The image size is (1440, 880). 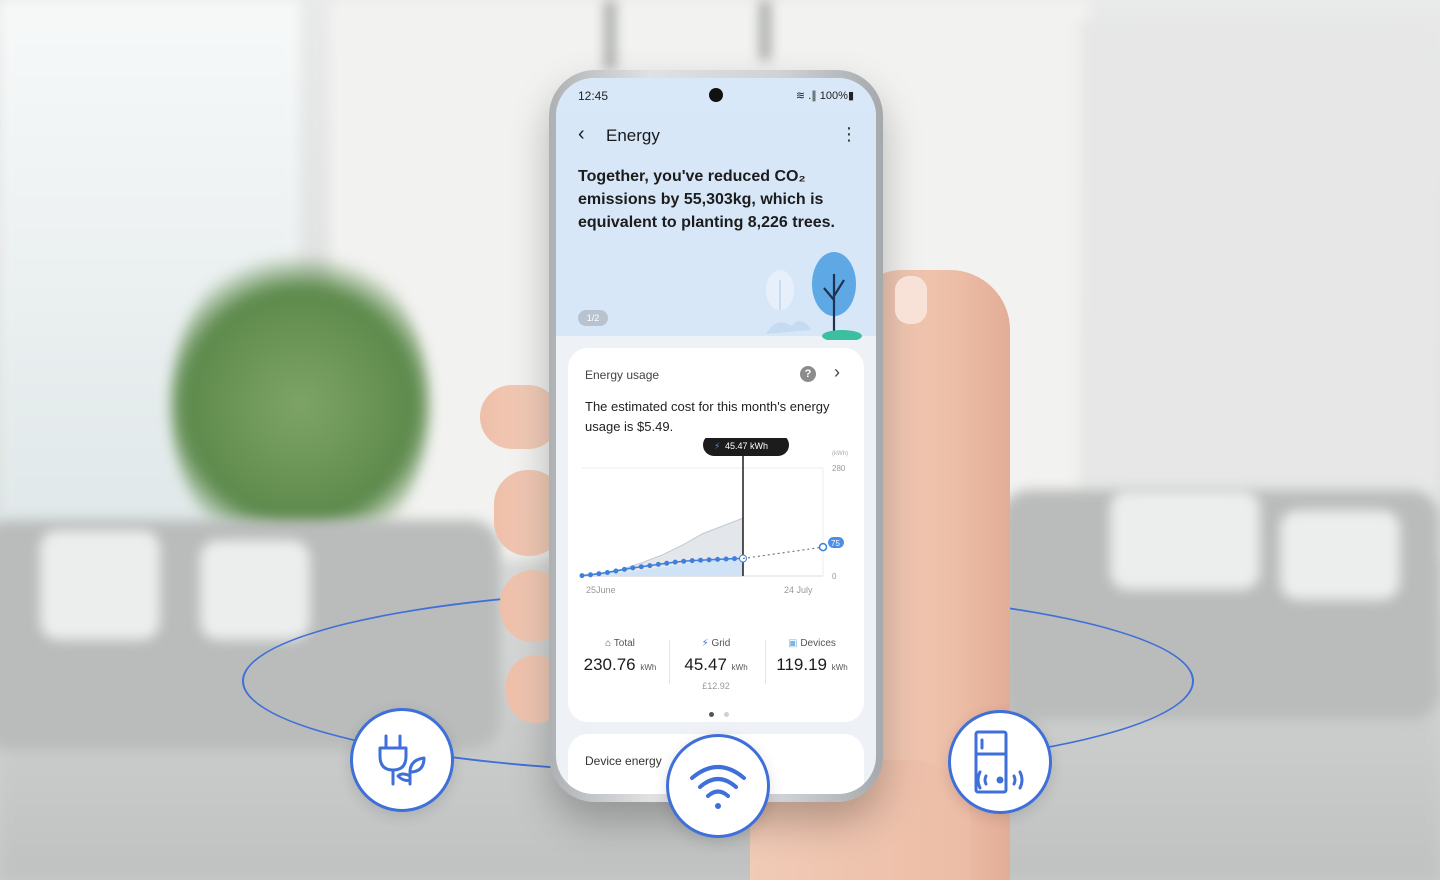 What do you see at coordinates (633, 135) in the screenshot?
I see `page-title: Energy` at bounding box center [633, 135].